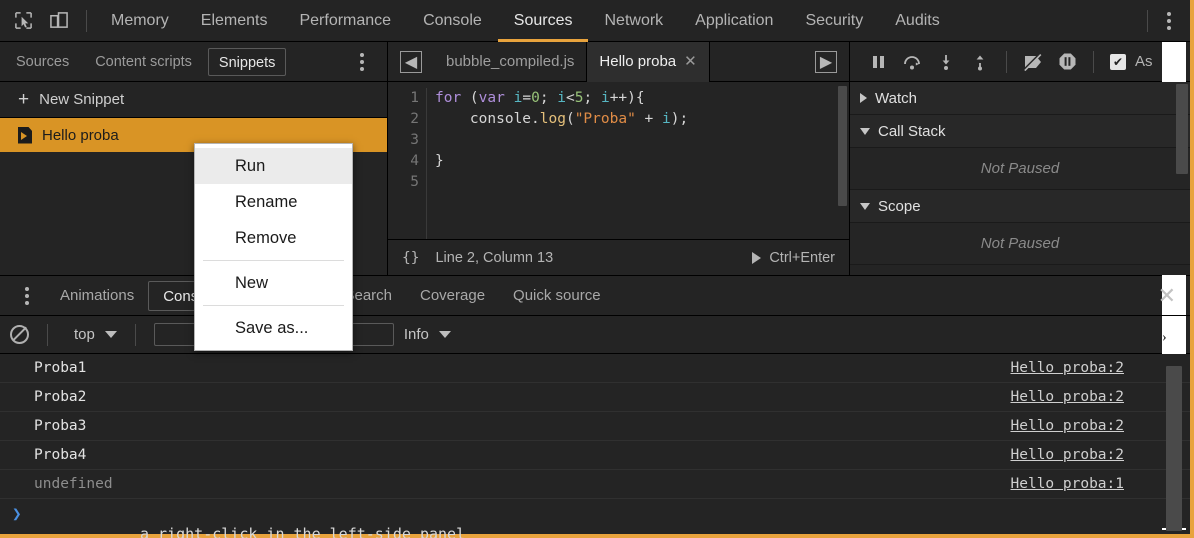 The height and width of the screenshot is (538, 1194). Describe the element at coordinates (273, 166) in the screenshot. I see `context-menu-item-run: Run` at that location.